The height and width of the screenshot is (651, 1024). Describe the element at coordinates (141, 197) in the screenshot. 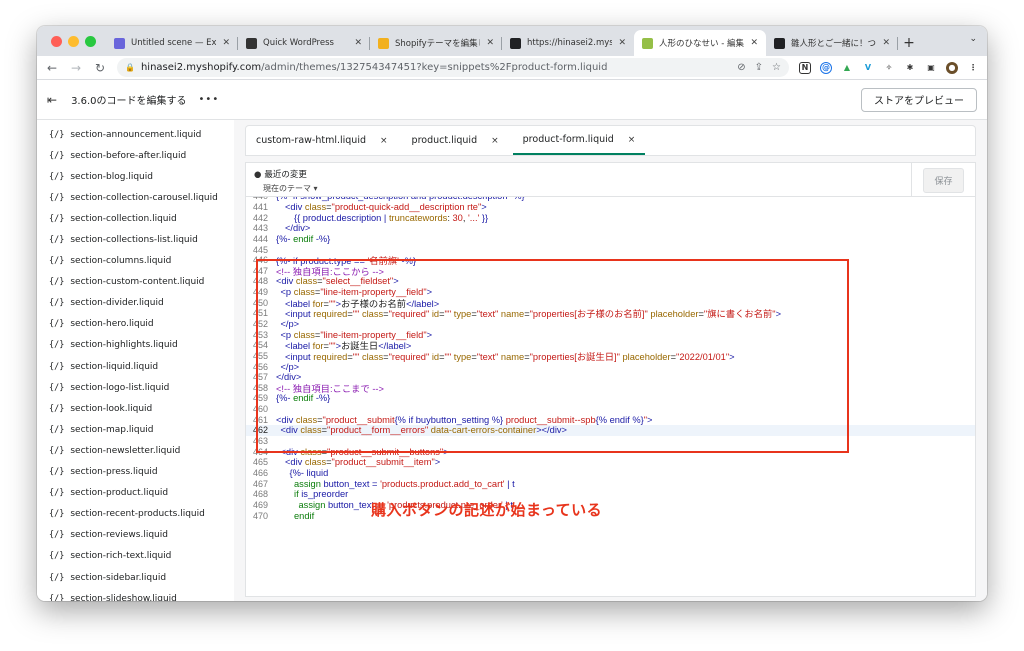

I see `file-item: {/} section-collection-carousel.liquid` at that location.